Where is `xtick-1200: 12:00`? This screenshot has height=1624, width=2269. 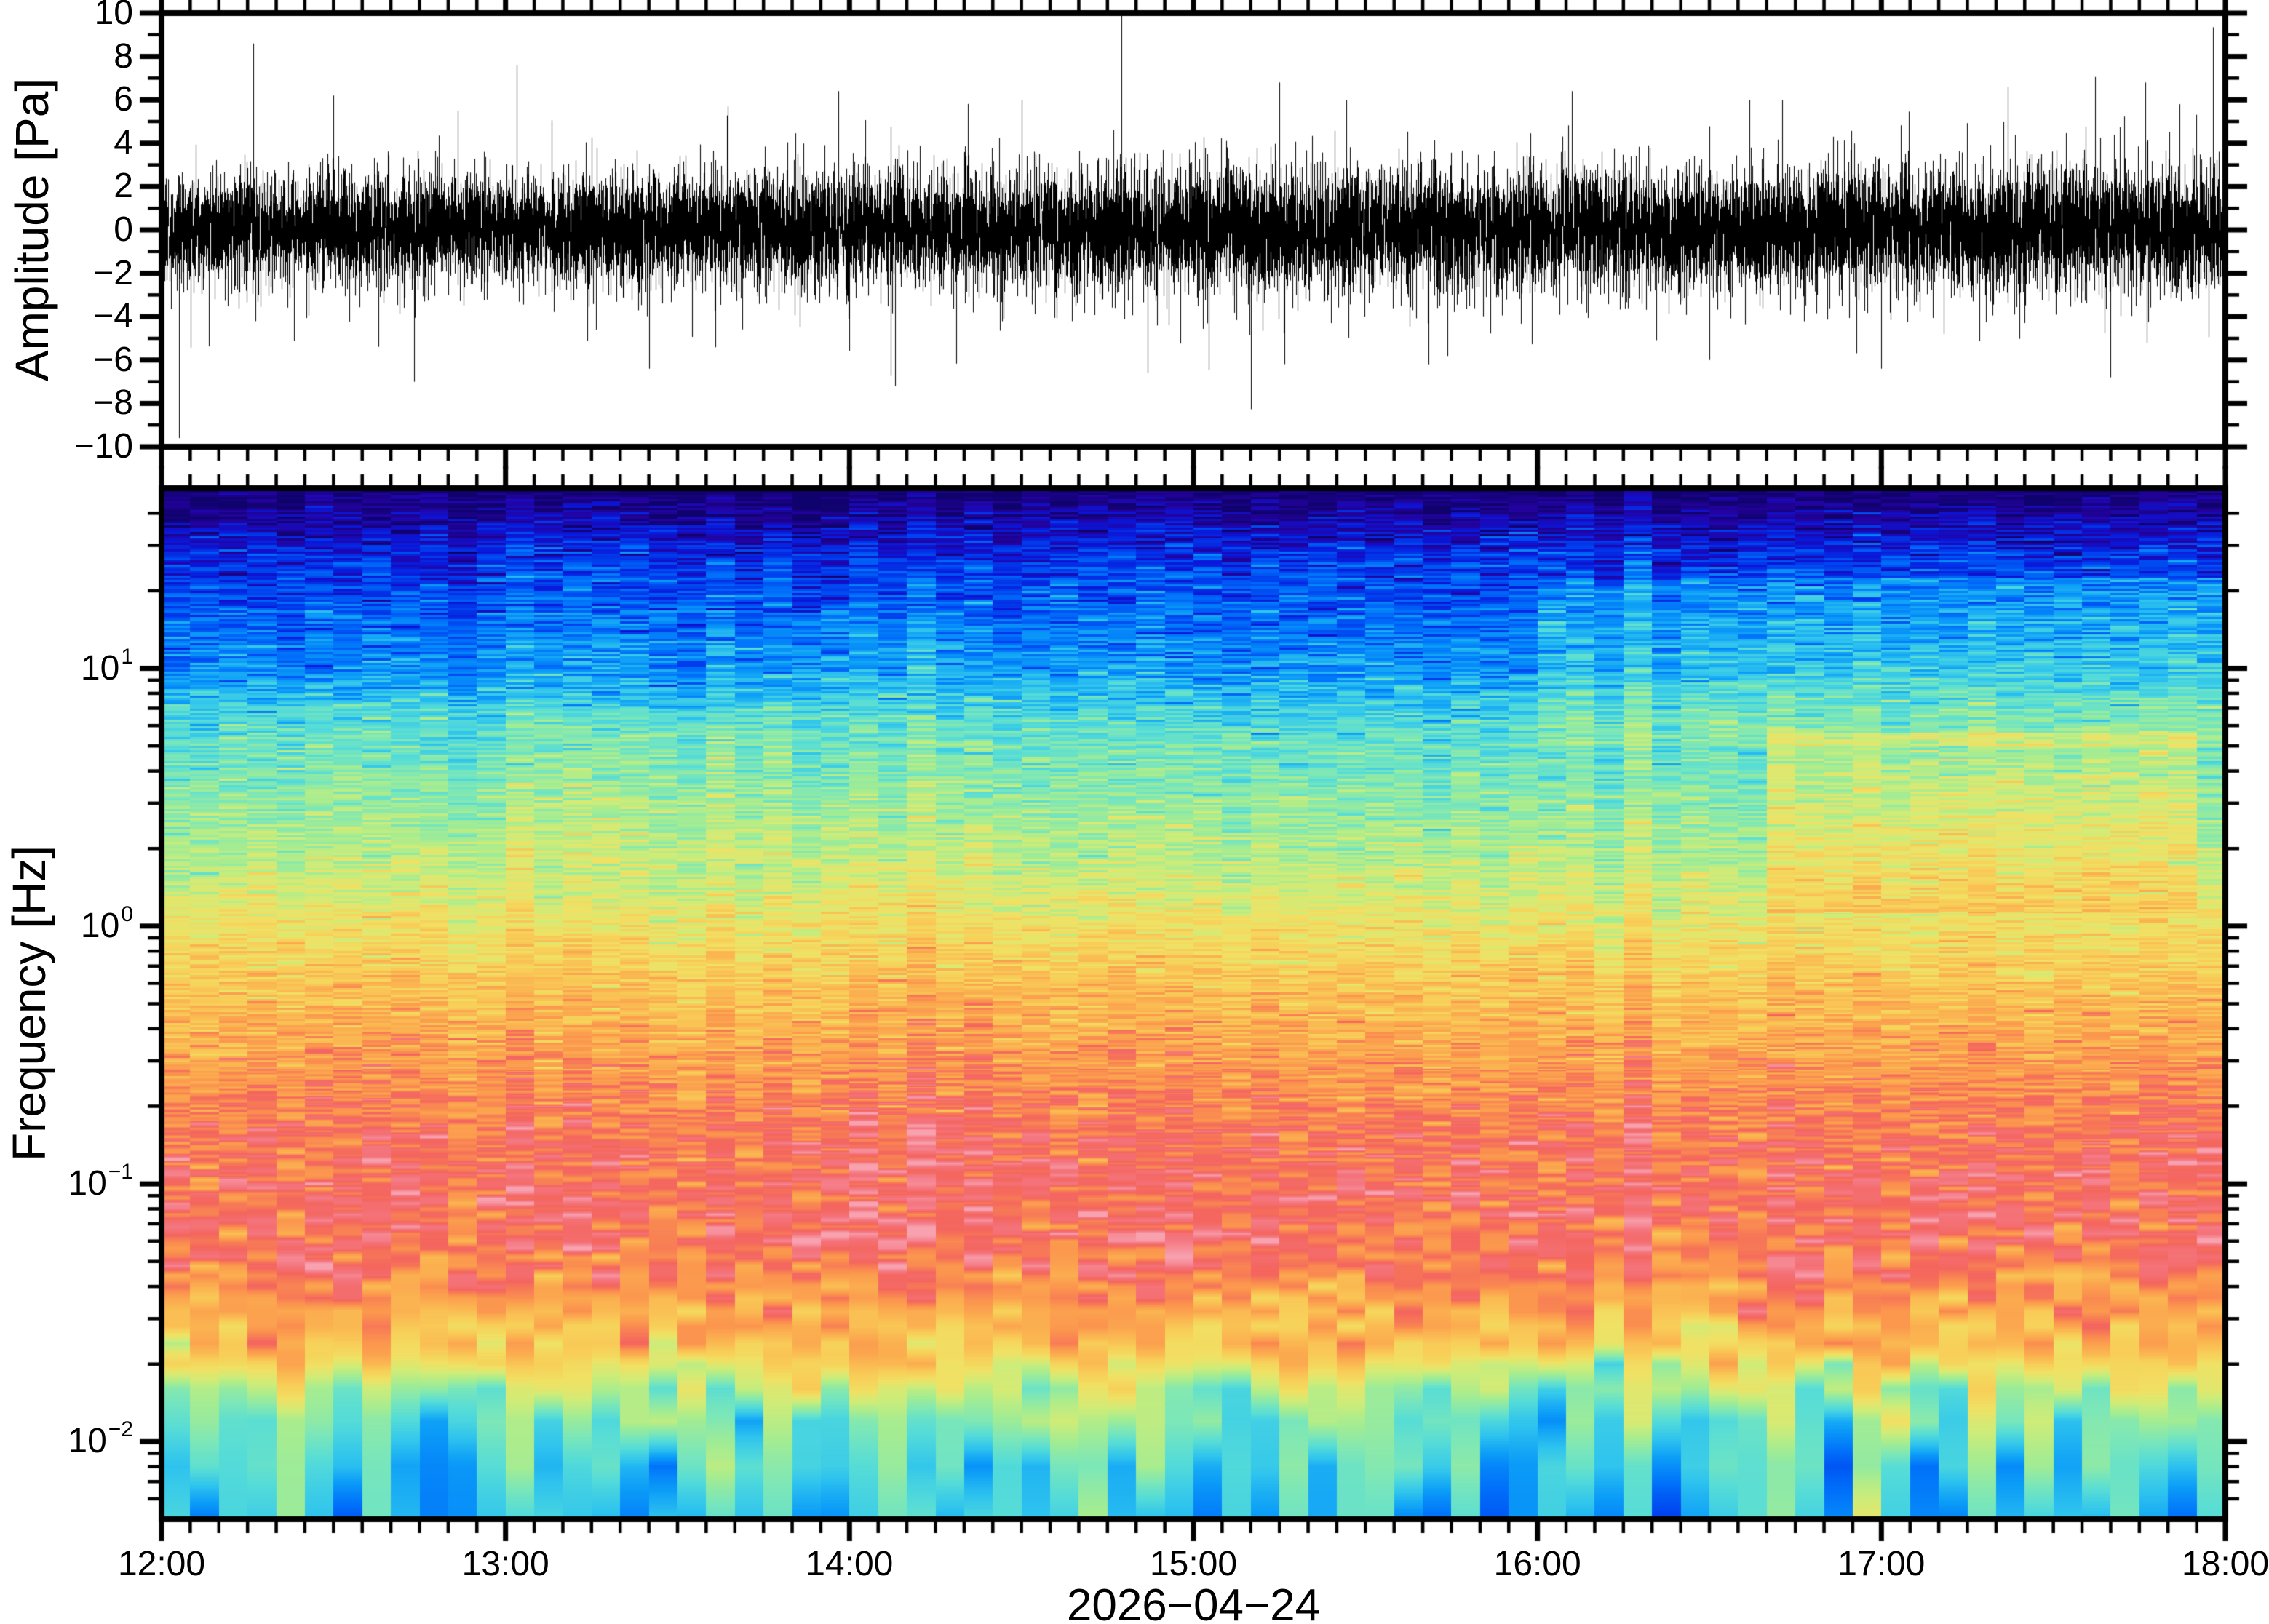 xtick-1200: 12:00 is located at coordinates (162, 1564).